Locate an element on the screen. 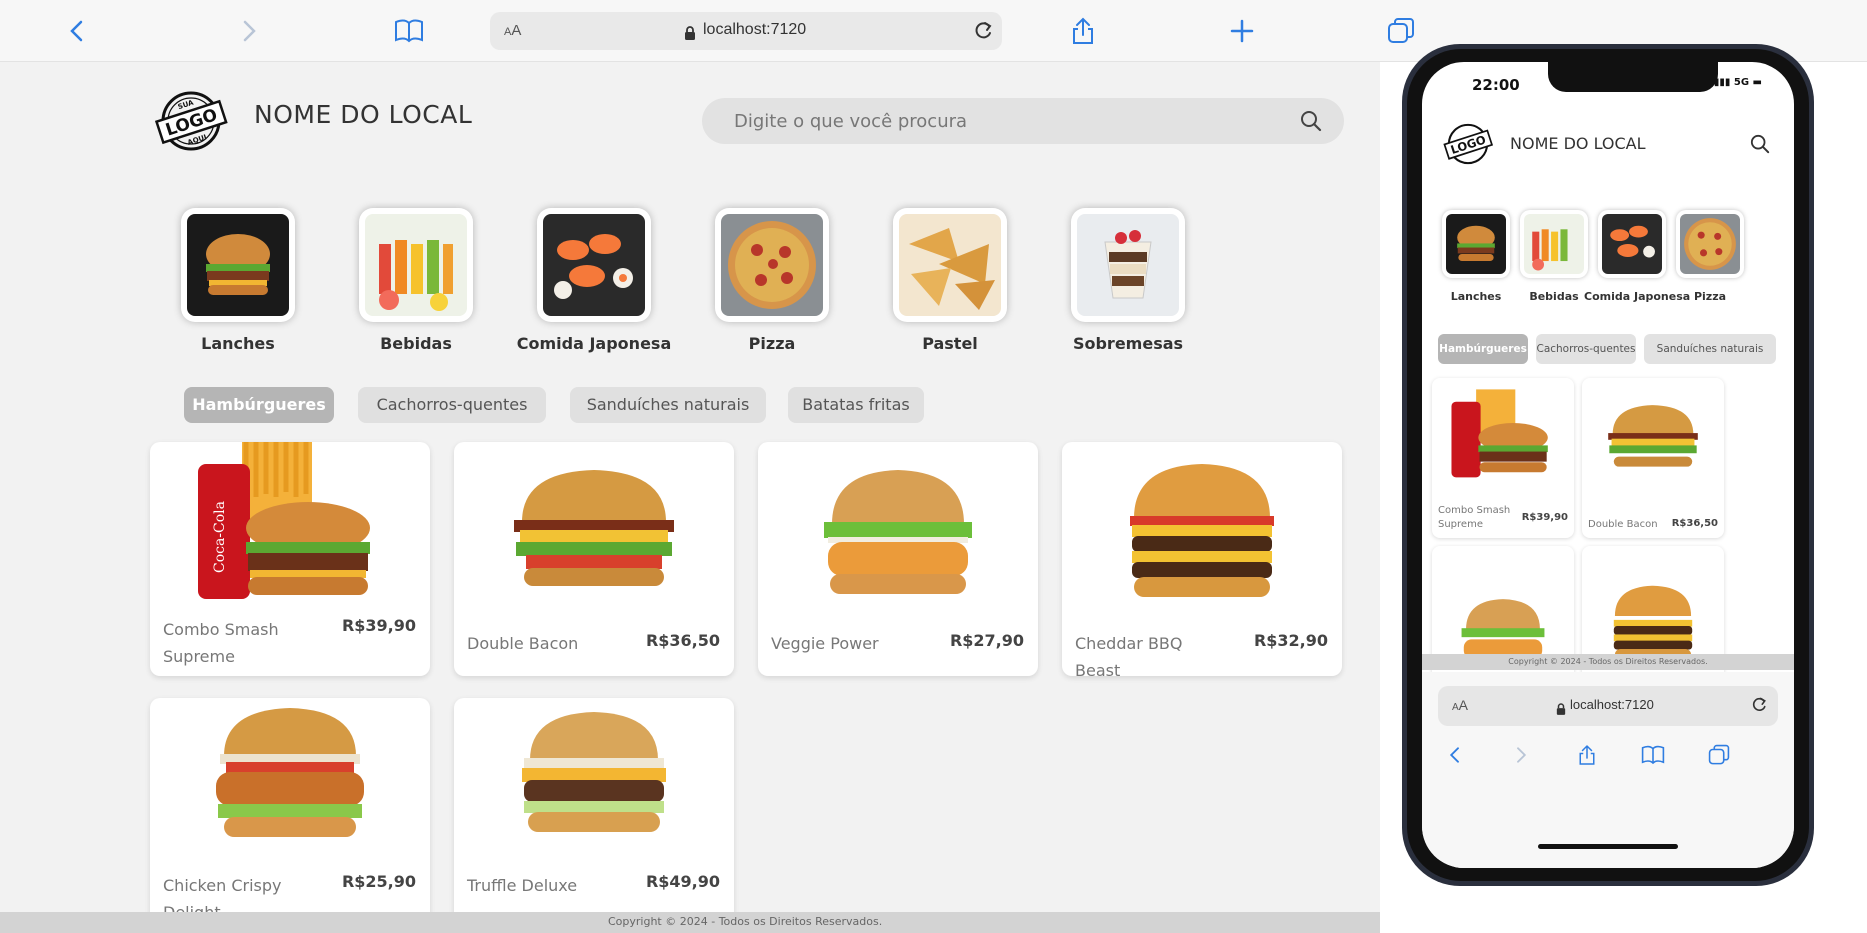  category-label: Lanches is located at coordinates (238, 343).